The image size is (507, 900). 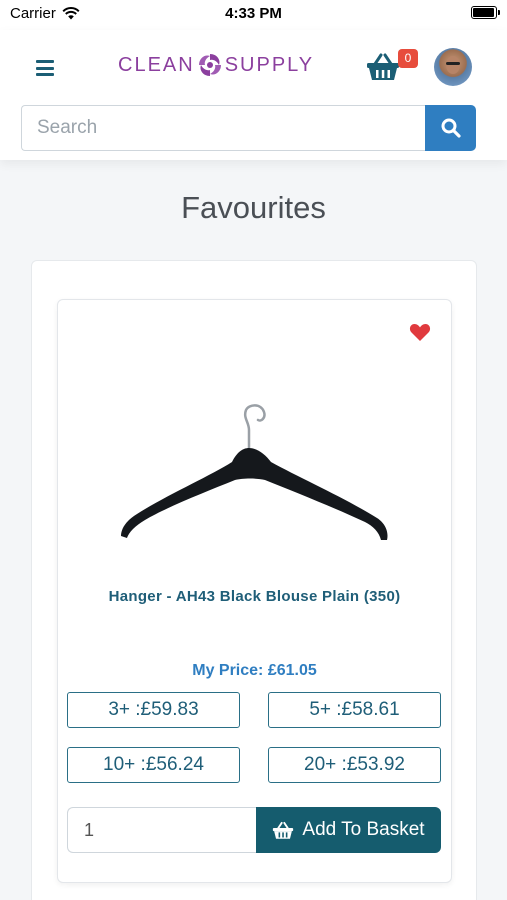 I want to click on status-bar: Carrier 4:33 PM, so click(x=253, y=15).